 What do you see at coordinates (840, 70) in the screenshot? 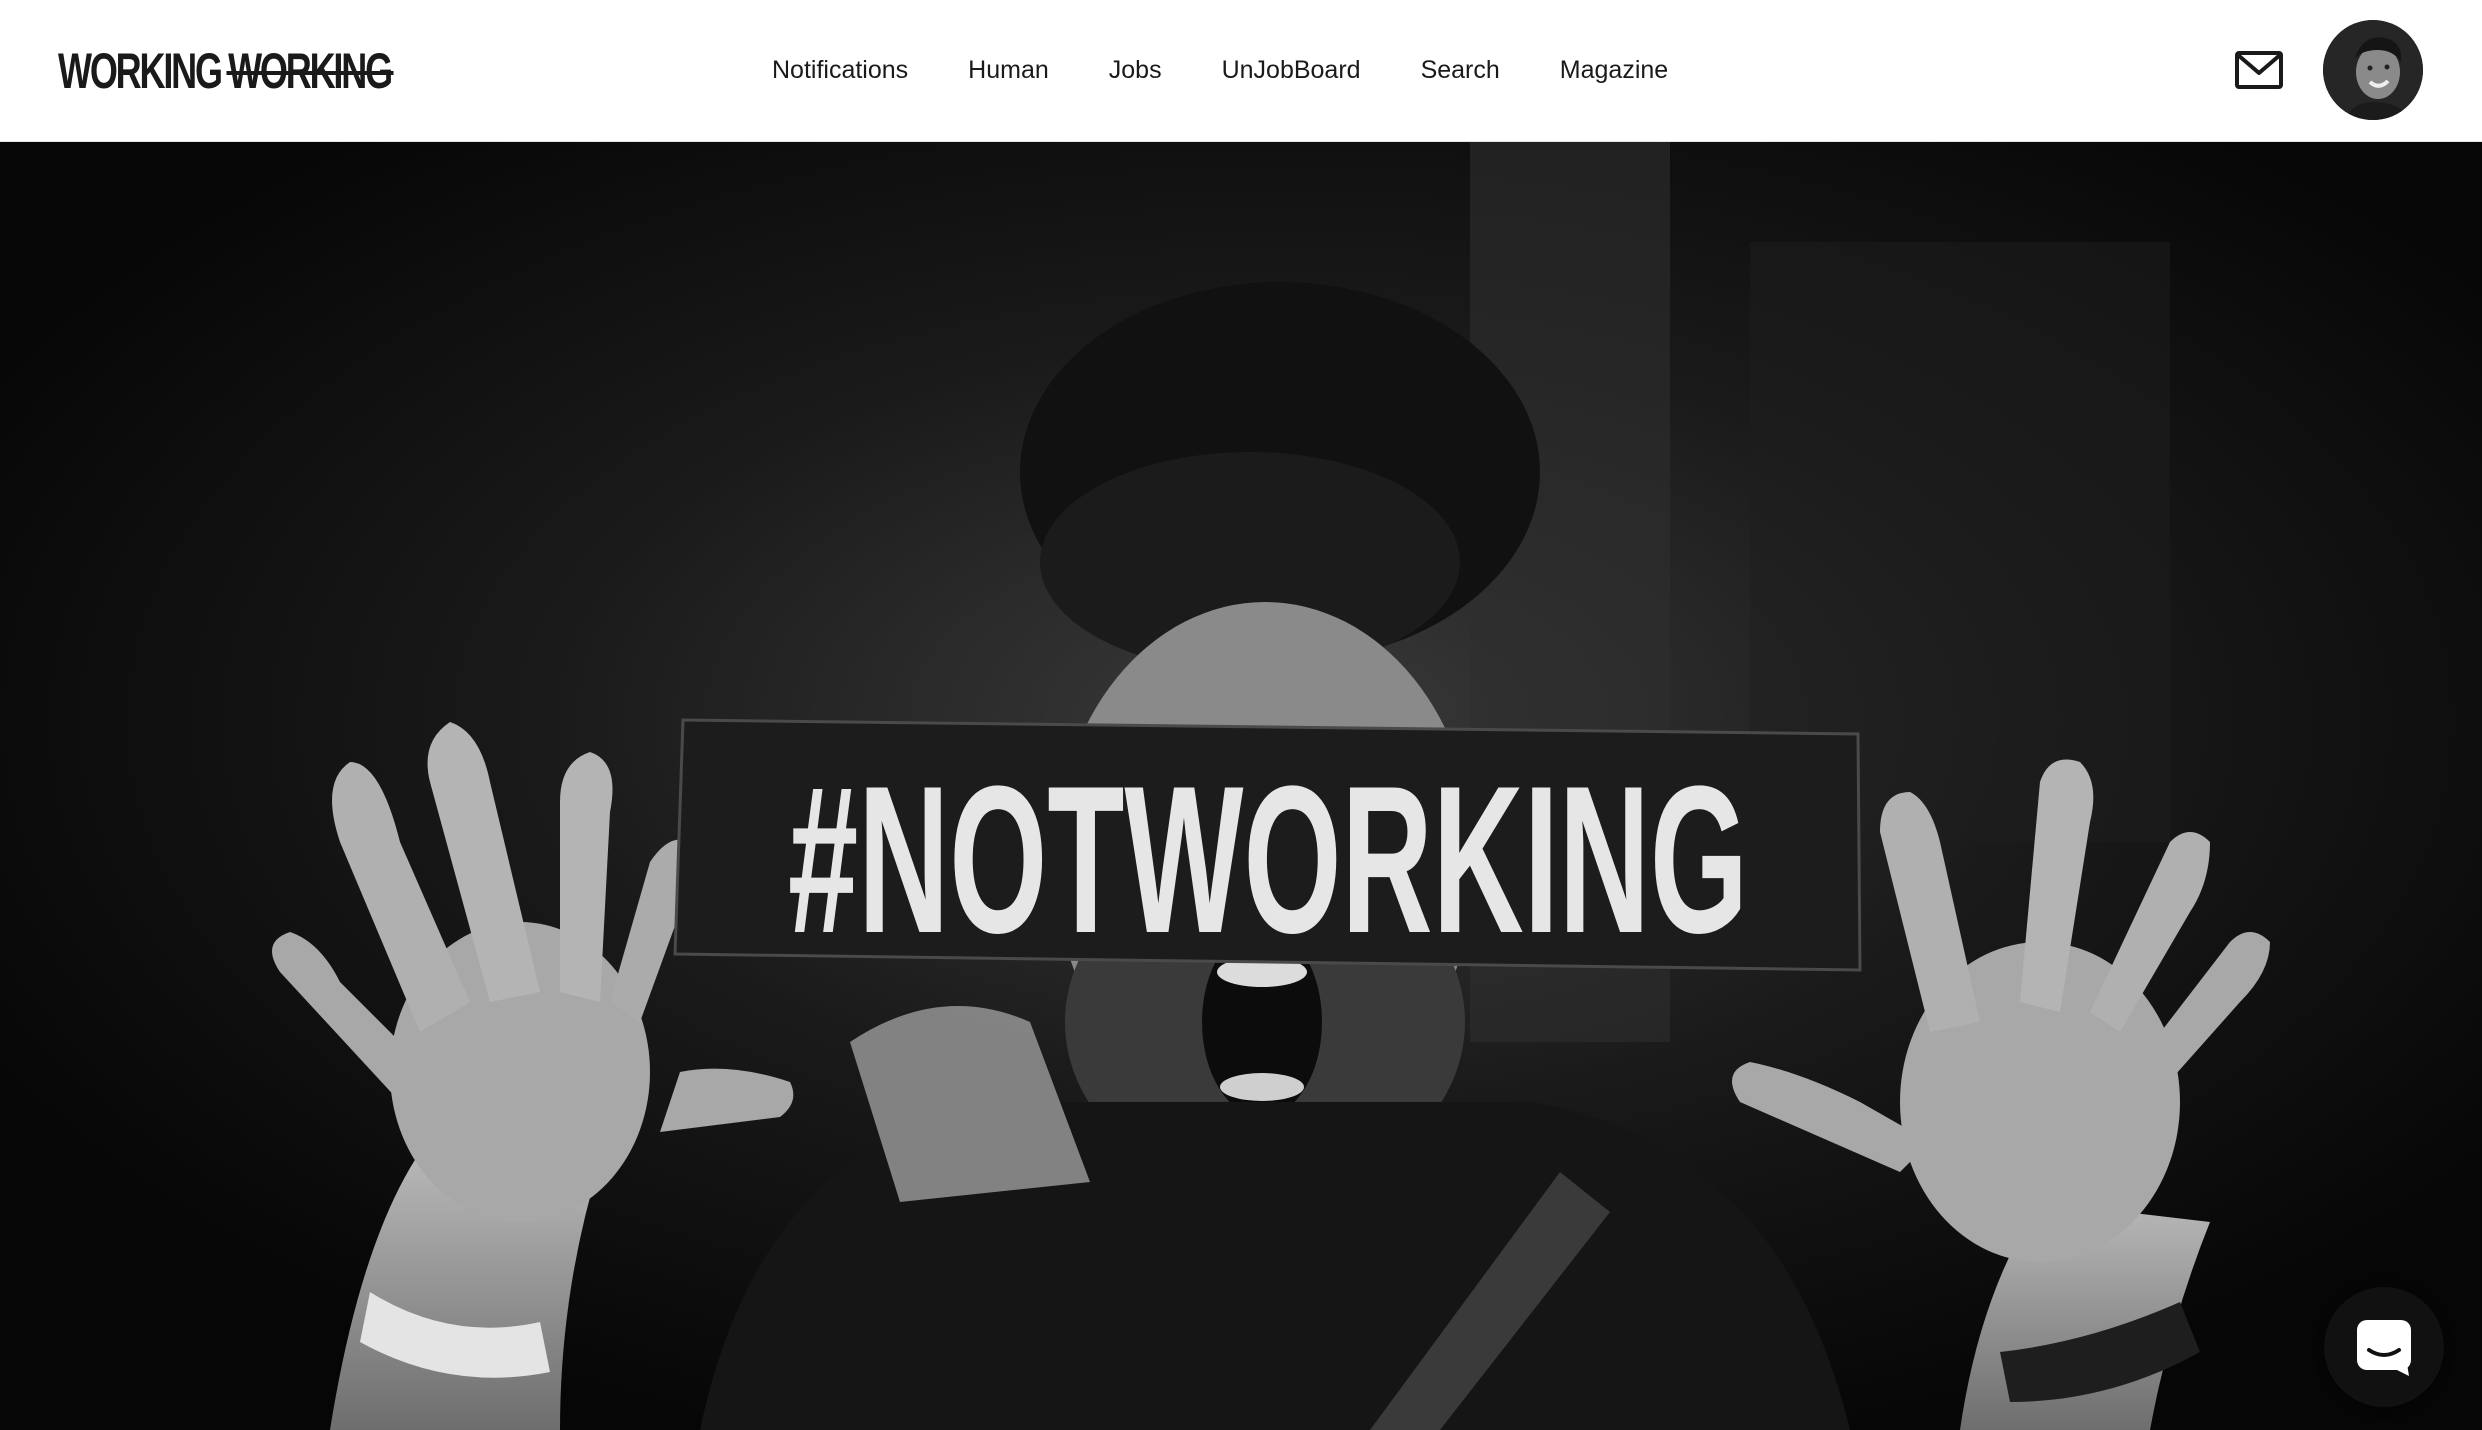
I see `nav-notifications: Notifications` at bounding box center [840, 70].